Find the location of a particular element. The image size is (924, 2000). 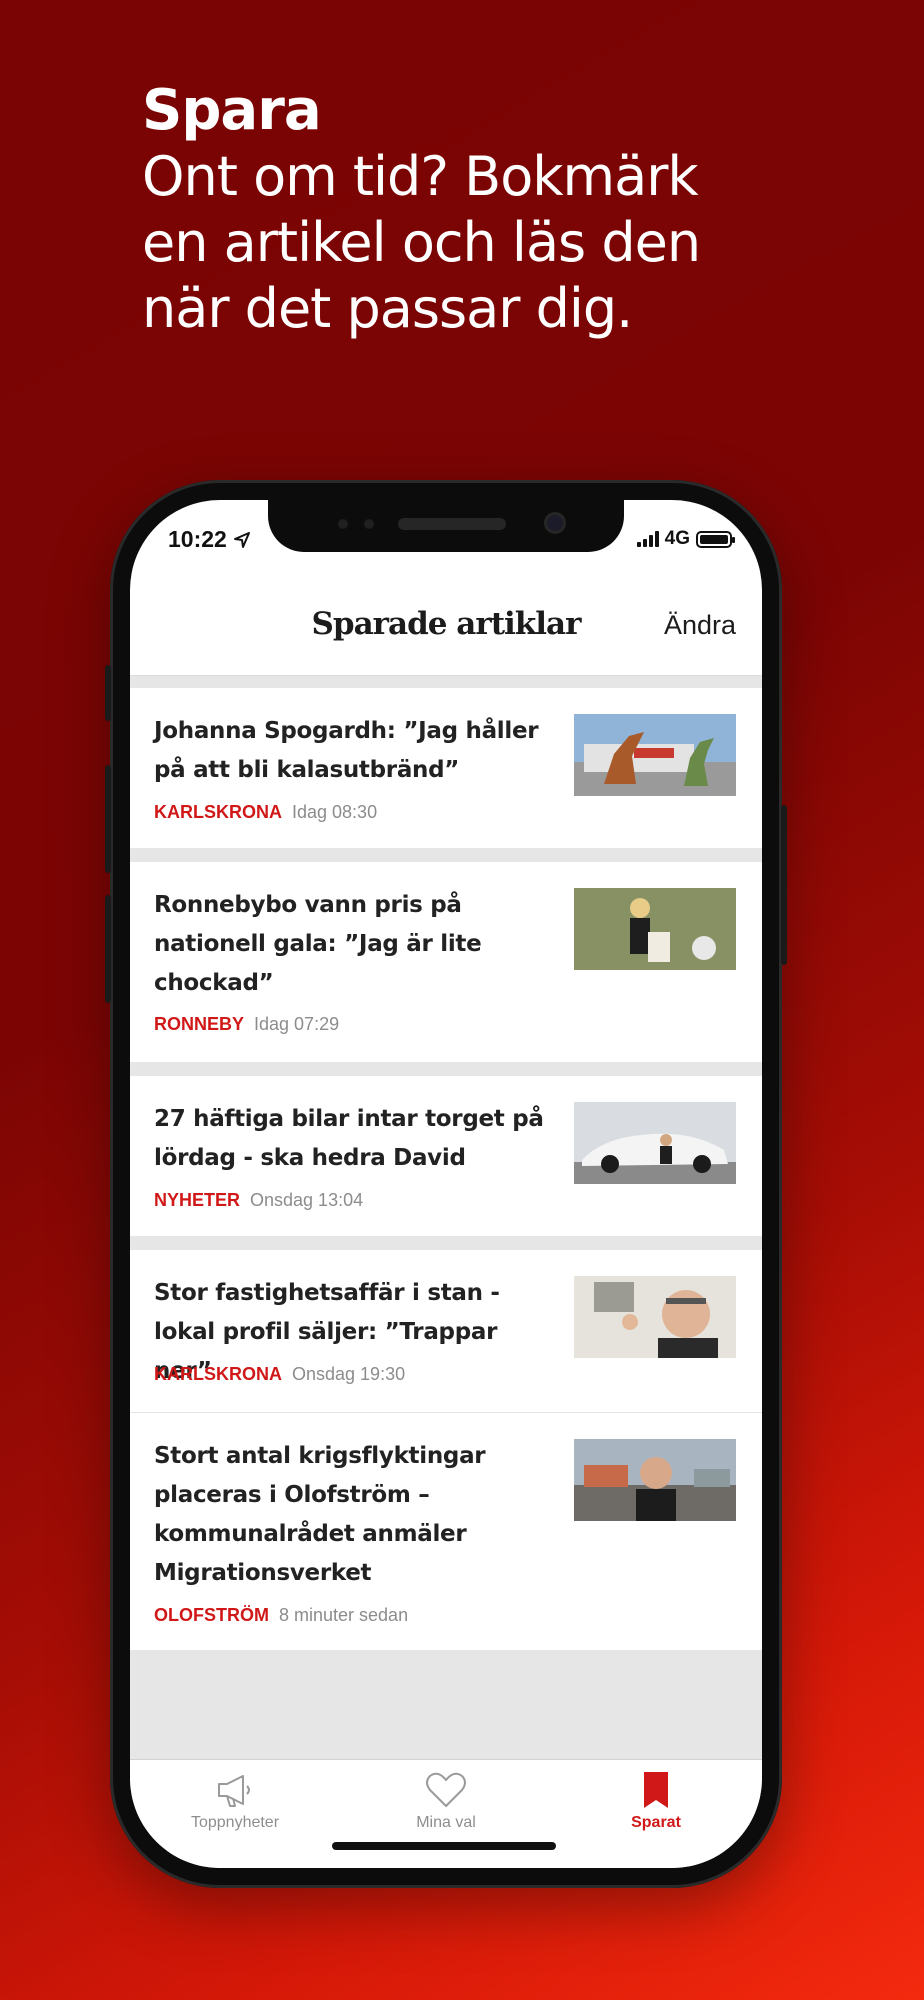

tab-bar: Toppnyheter Mina val Sparat is located at coordinates (446, 1813).